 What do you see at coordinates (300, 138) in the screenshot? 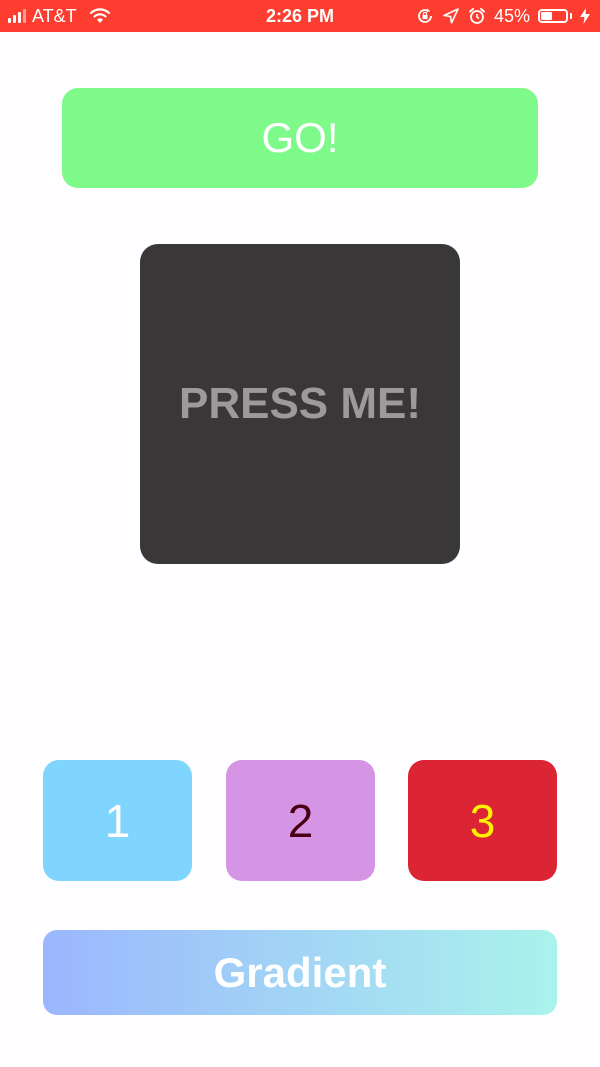
I see `go-button: GO!` at bounding box center [300, 138].